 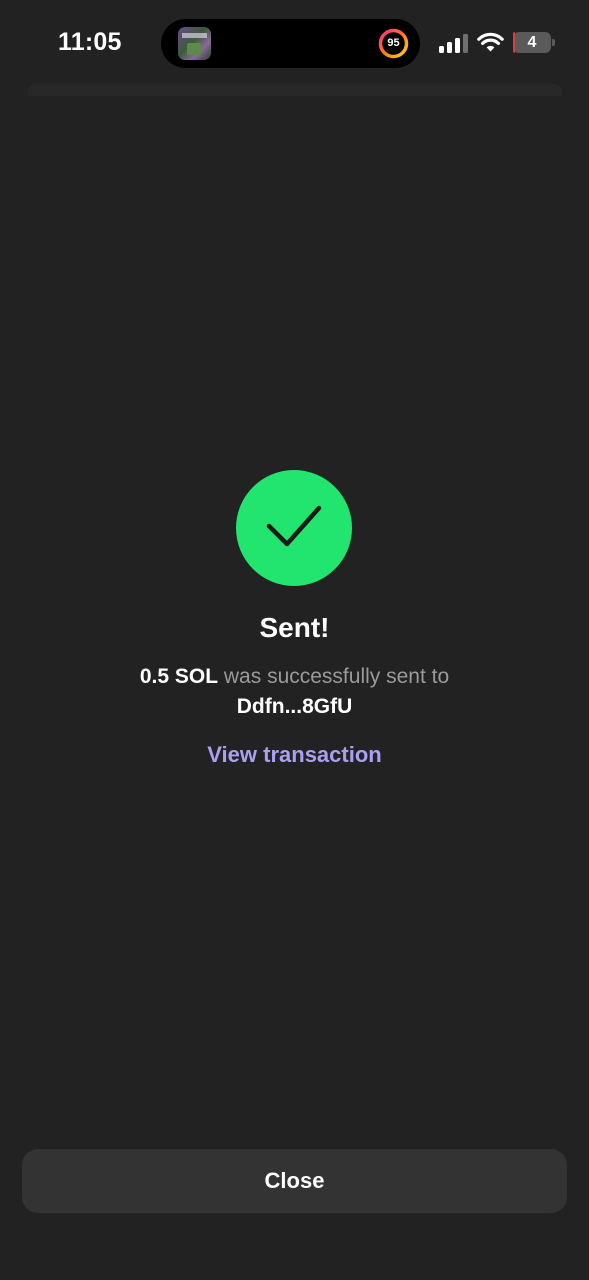 What do you see at coordinates (454, 43) in the screenshot?
I see `cellular-signal-icon` at bounding box center [454, 43].